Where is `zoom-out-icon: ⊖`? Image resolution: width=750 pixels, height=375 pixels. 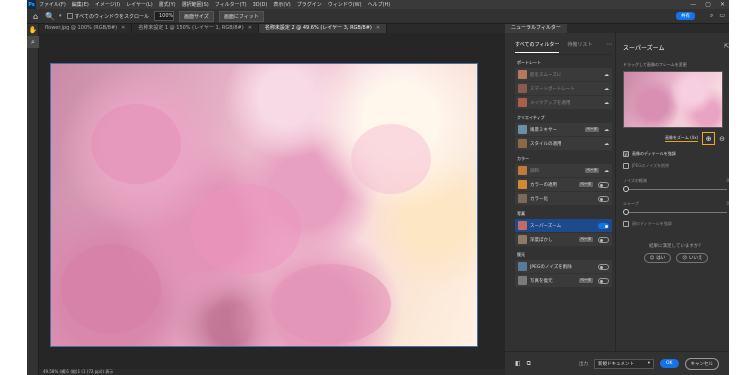 zoom-out-icon: ⊖ is located at coordinates (722, 139).